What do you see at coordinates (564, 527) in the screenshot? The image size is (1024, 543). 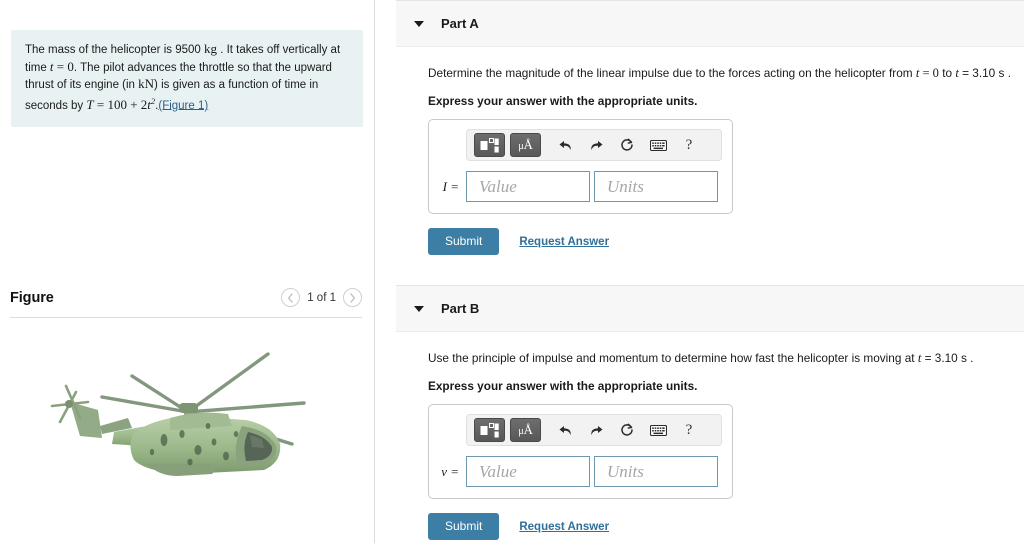 I see `part-b-request-answer-link: Request Answer` at bounding box center [564, 527].